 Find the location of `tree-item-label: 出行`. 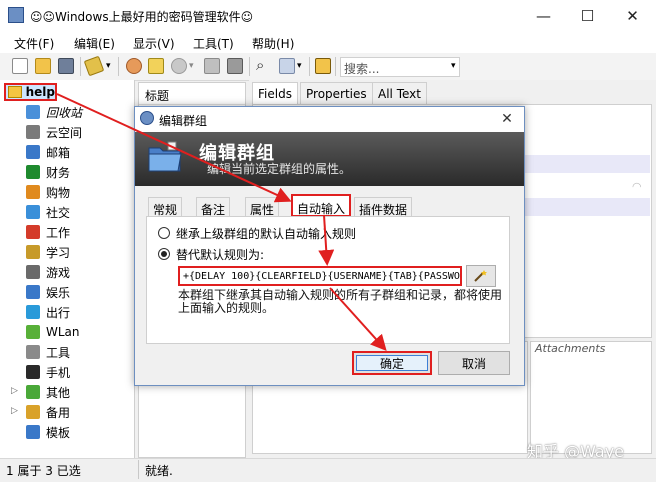

tree-item-label: 出行 is located at coordinates (58, 312).